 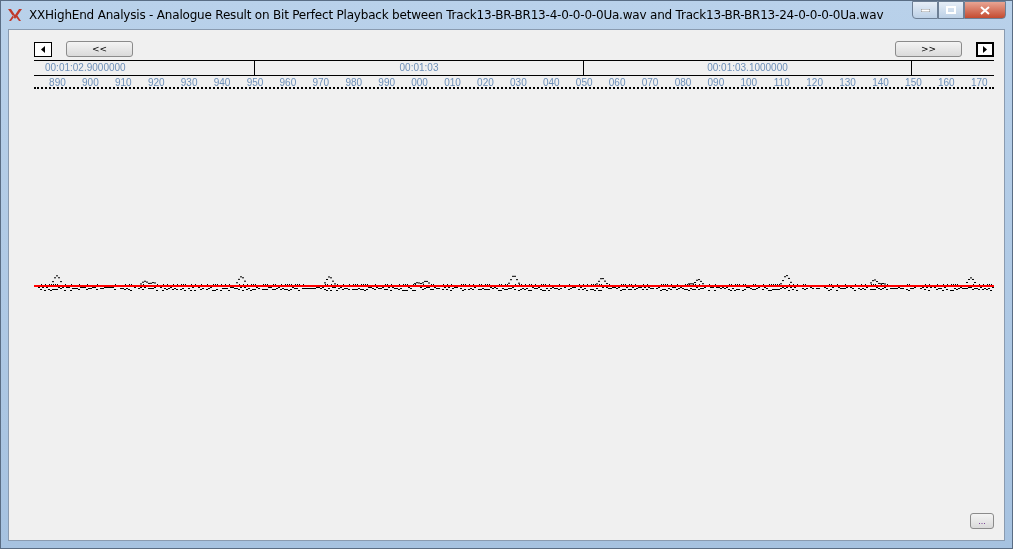 What do you see at coordinates (946, 82) in the screenshot?
I see `tick-label: 160` at bounding box center [946, 82].